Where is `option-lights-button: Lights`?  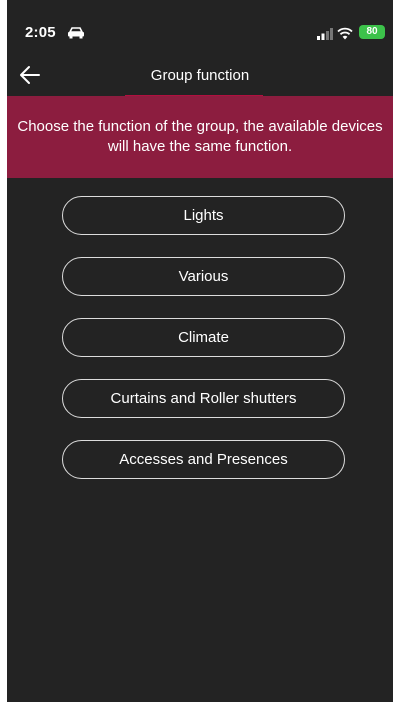 option-lights-button: Lights is located at coordinates (203, 215).